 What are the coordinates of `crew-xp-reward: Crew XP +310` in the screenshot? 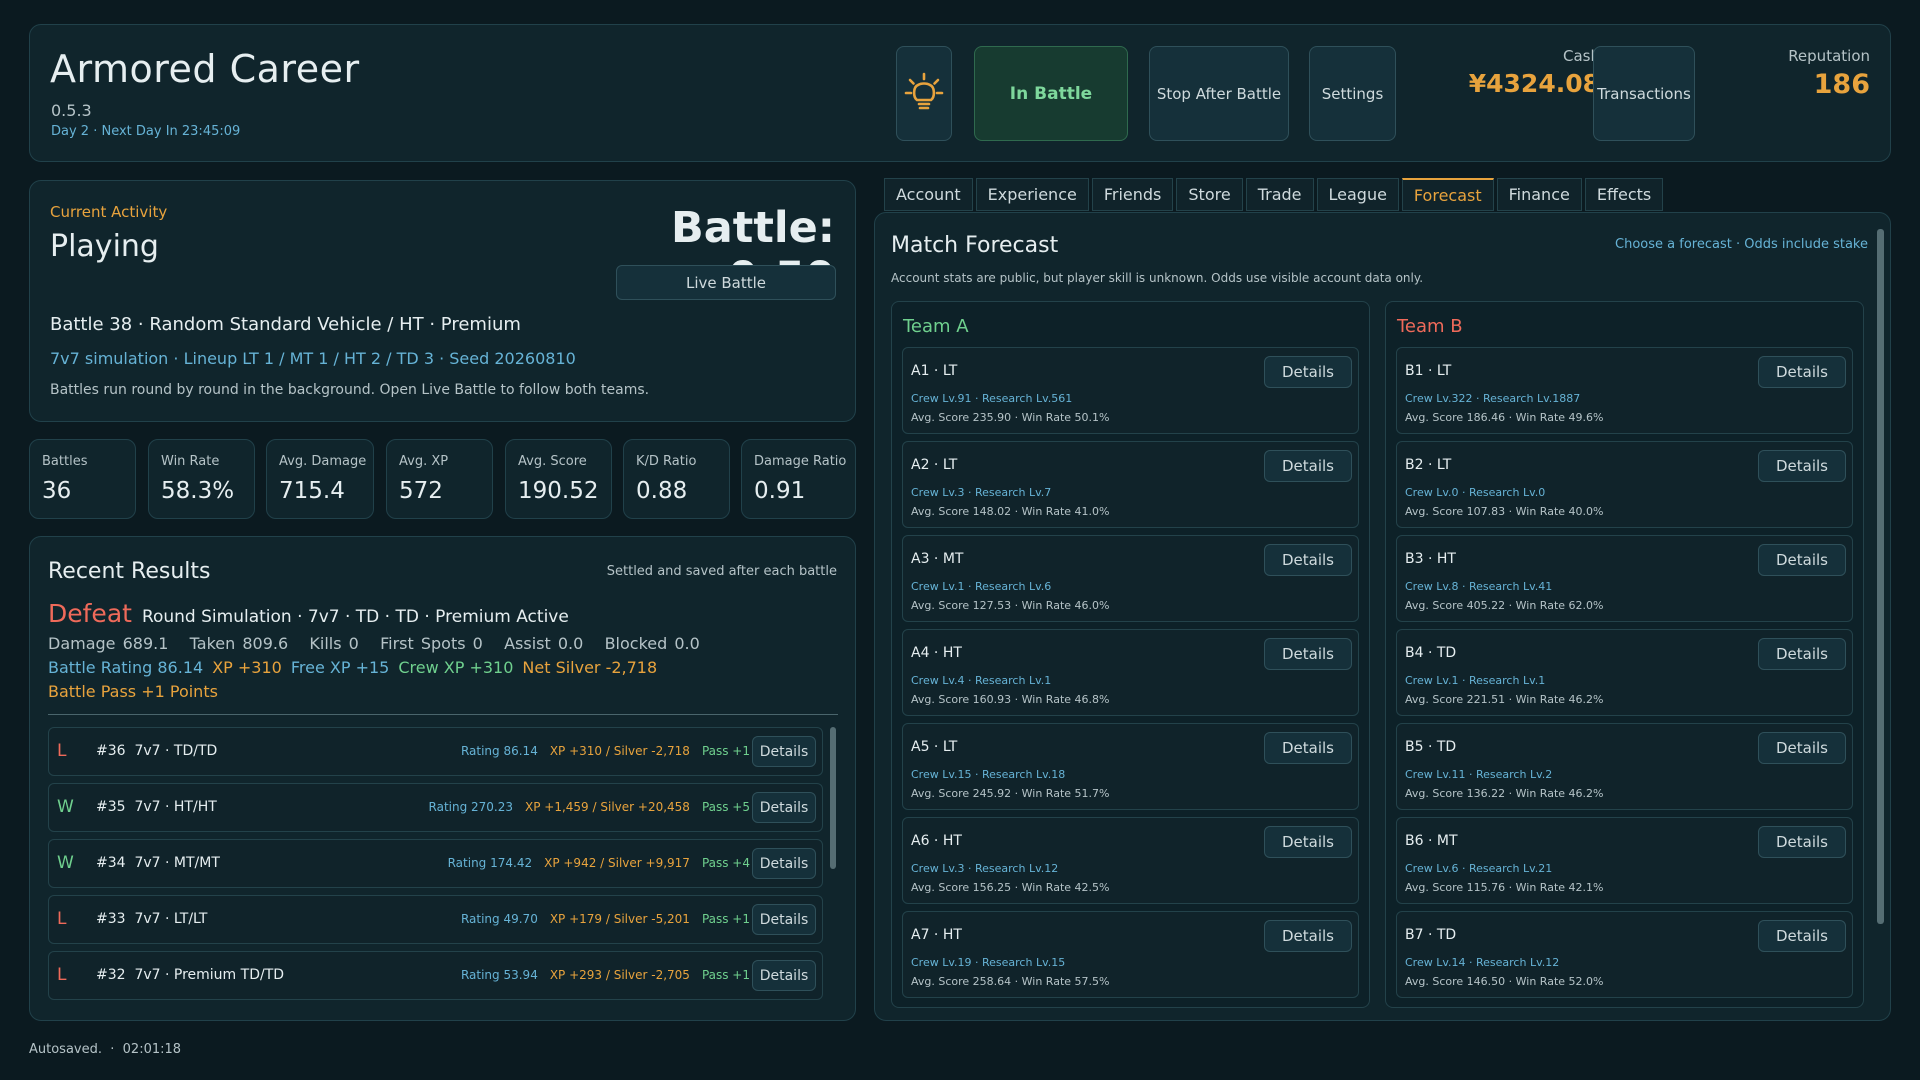 It's located at (456, 667).